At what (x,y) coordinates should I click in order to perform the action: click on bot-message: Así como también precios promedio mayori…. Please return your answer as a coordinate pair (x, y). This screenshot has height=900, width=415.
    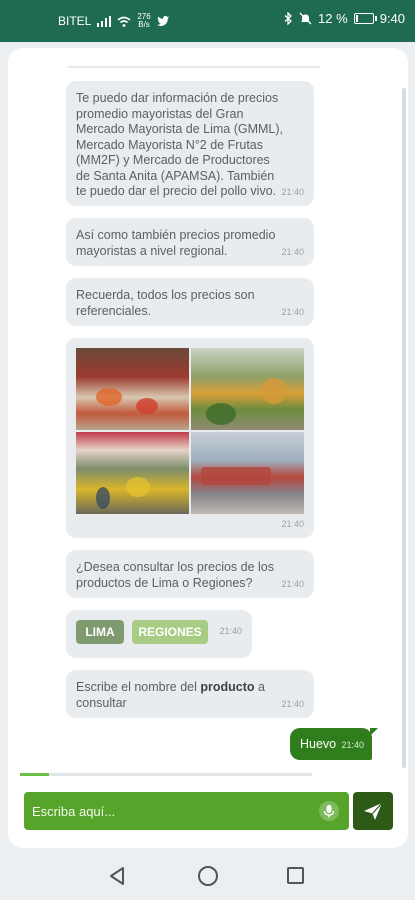
    Looking at the image, I should click on (190, 242).